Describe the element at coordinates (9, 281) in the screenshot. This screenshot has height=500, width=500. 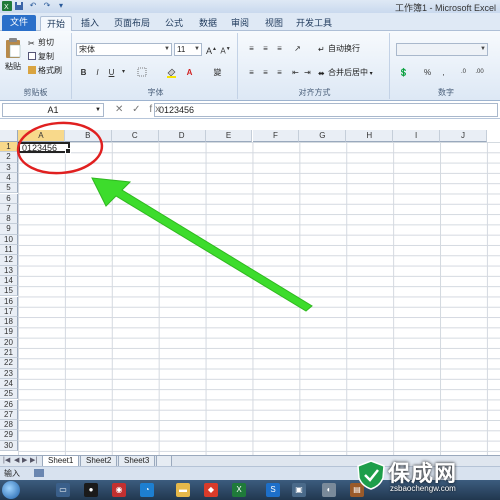
I see `row-header-14: 14` at that location.